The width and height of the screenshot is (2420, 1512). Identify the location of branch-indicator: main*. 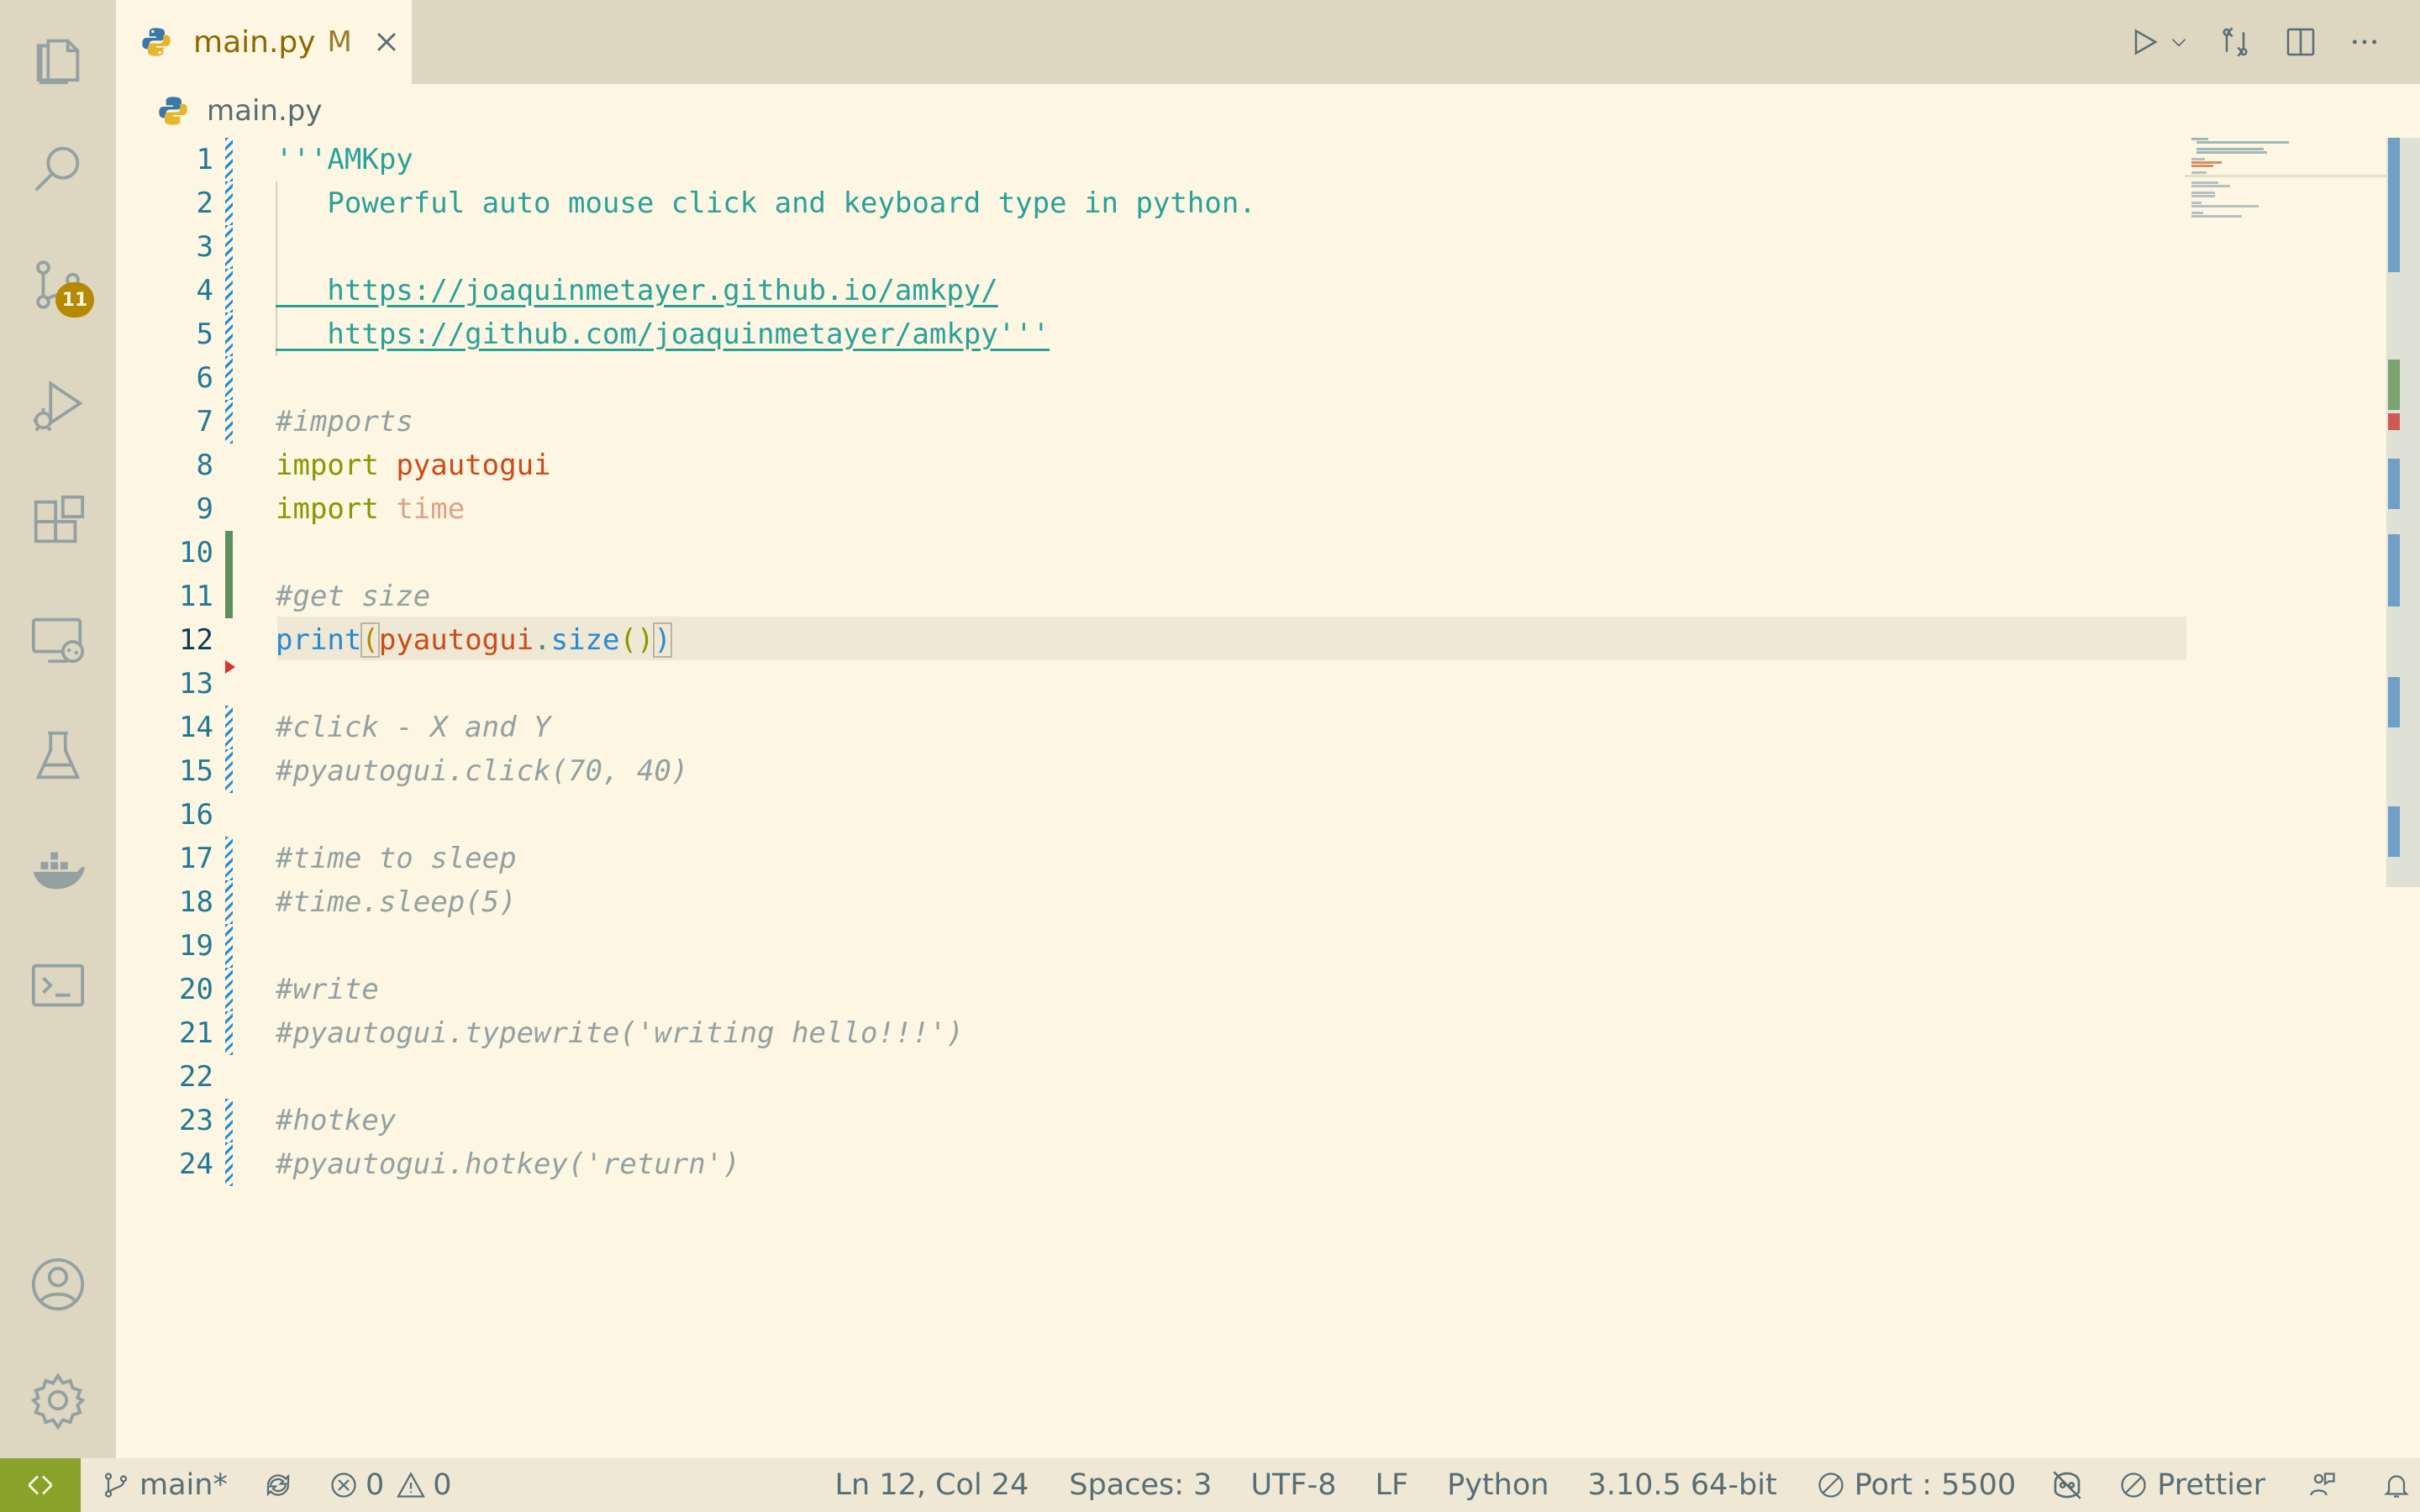
(165, 1485).